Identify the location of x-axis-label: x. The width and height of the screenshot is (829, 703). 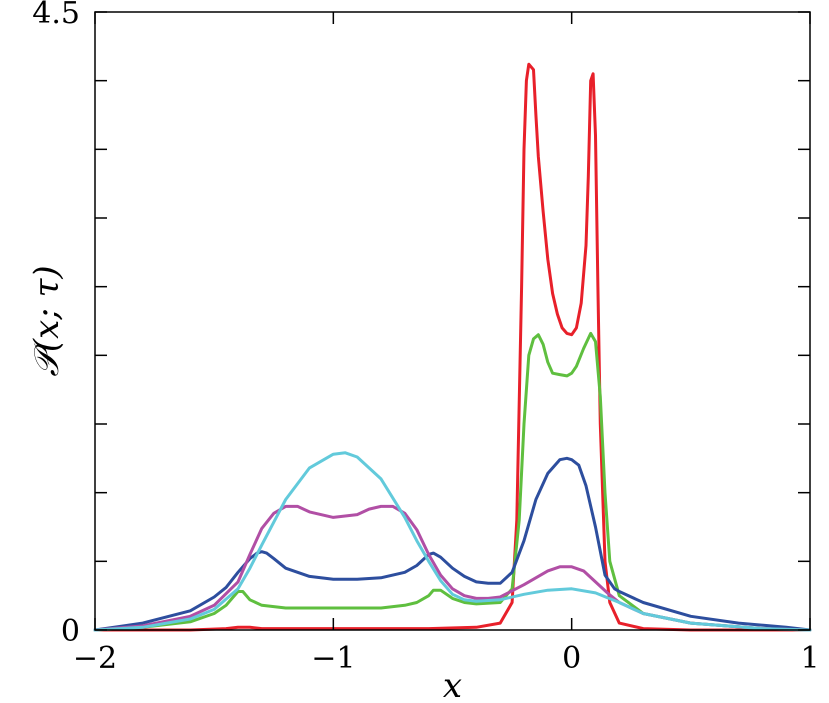
(452, 684).